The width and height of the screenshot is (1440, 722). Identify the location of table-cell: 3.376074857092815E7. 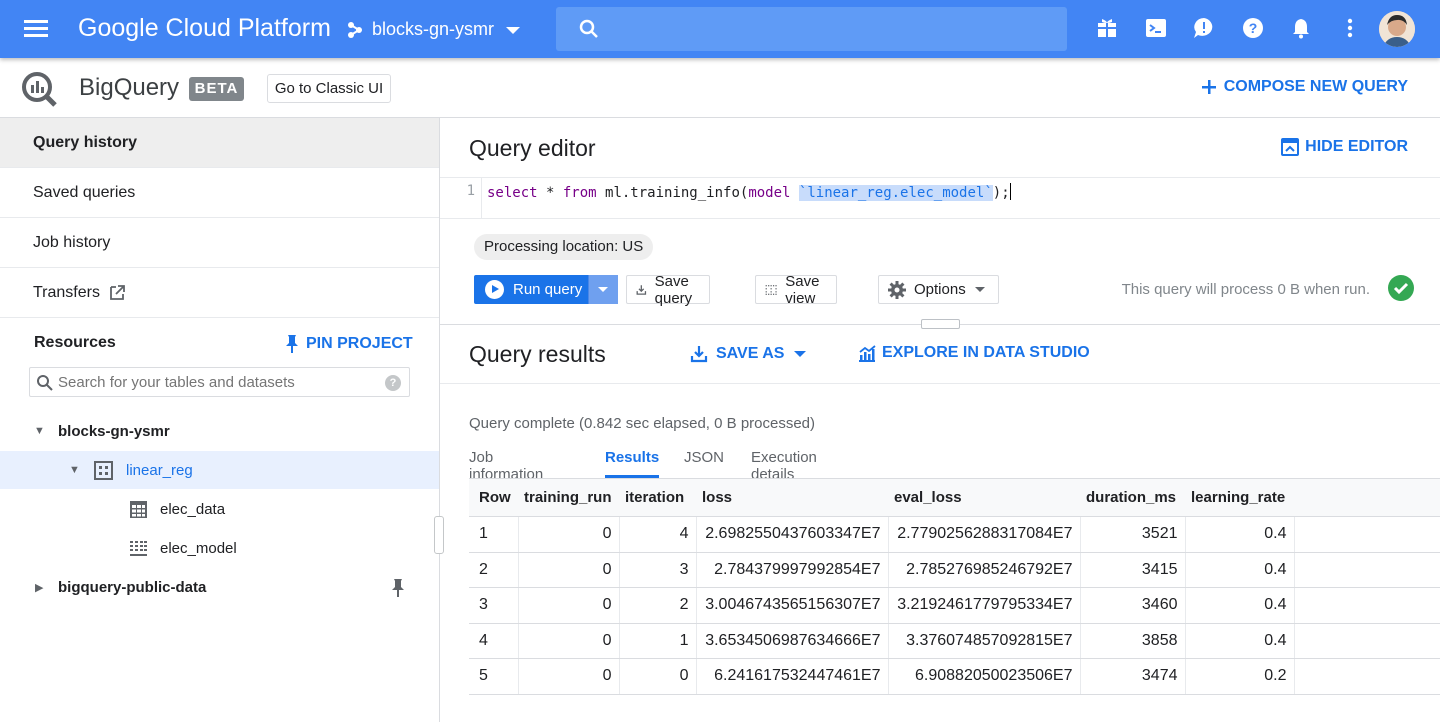
(984, 641).